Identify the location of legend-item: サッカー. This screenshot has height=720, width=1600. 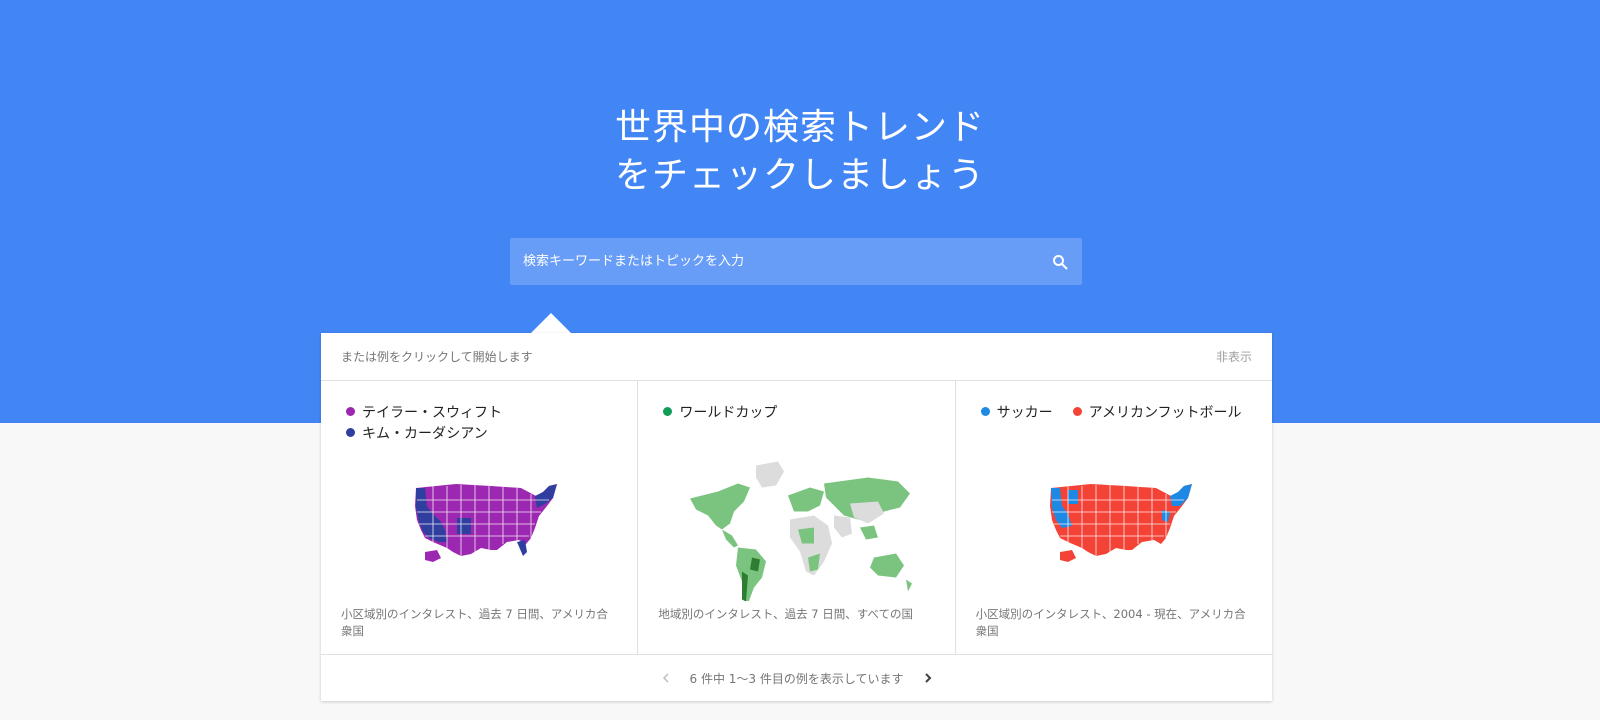
(1016, 411).